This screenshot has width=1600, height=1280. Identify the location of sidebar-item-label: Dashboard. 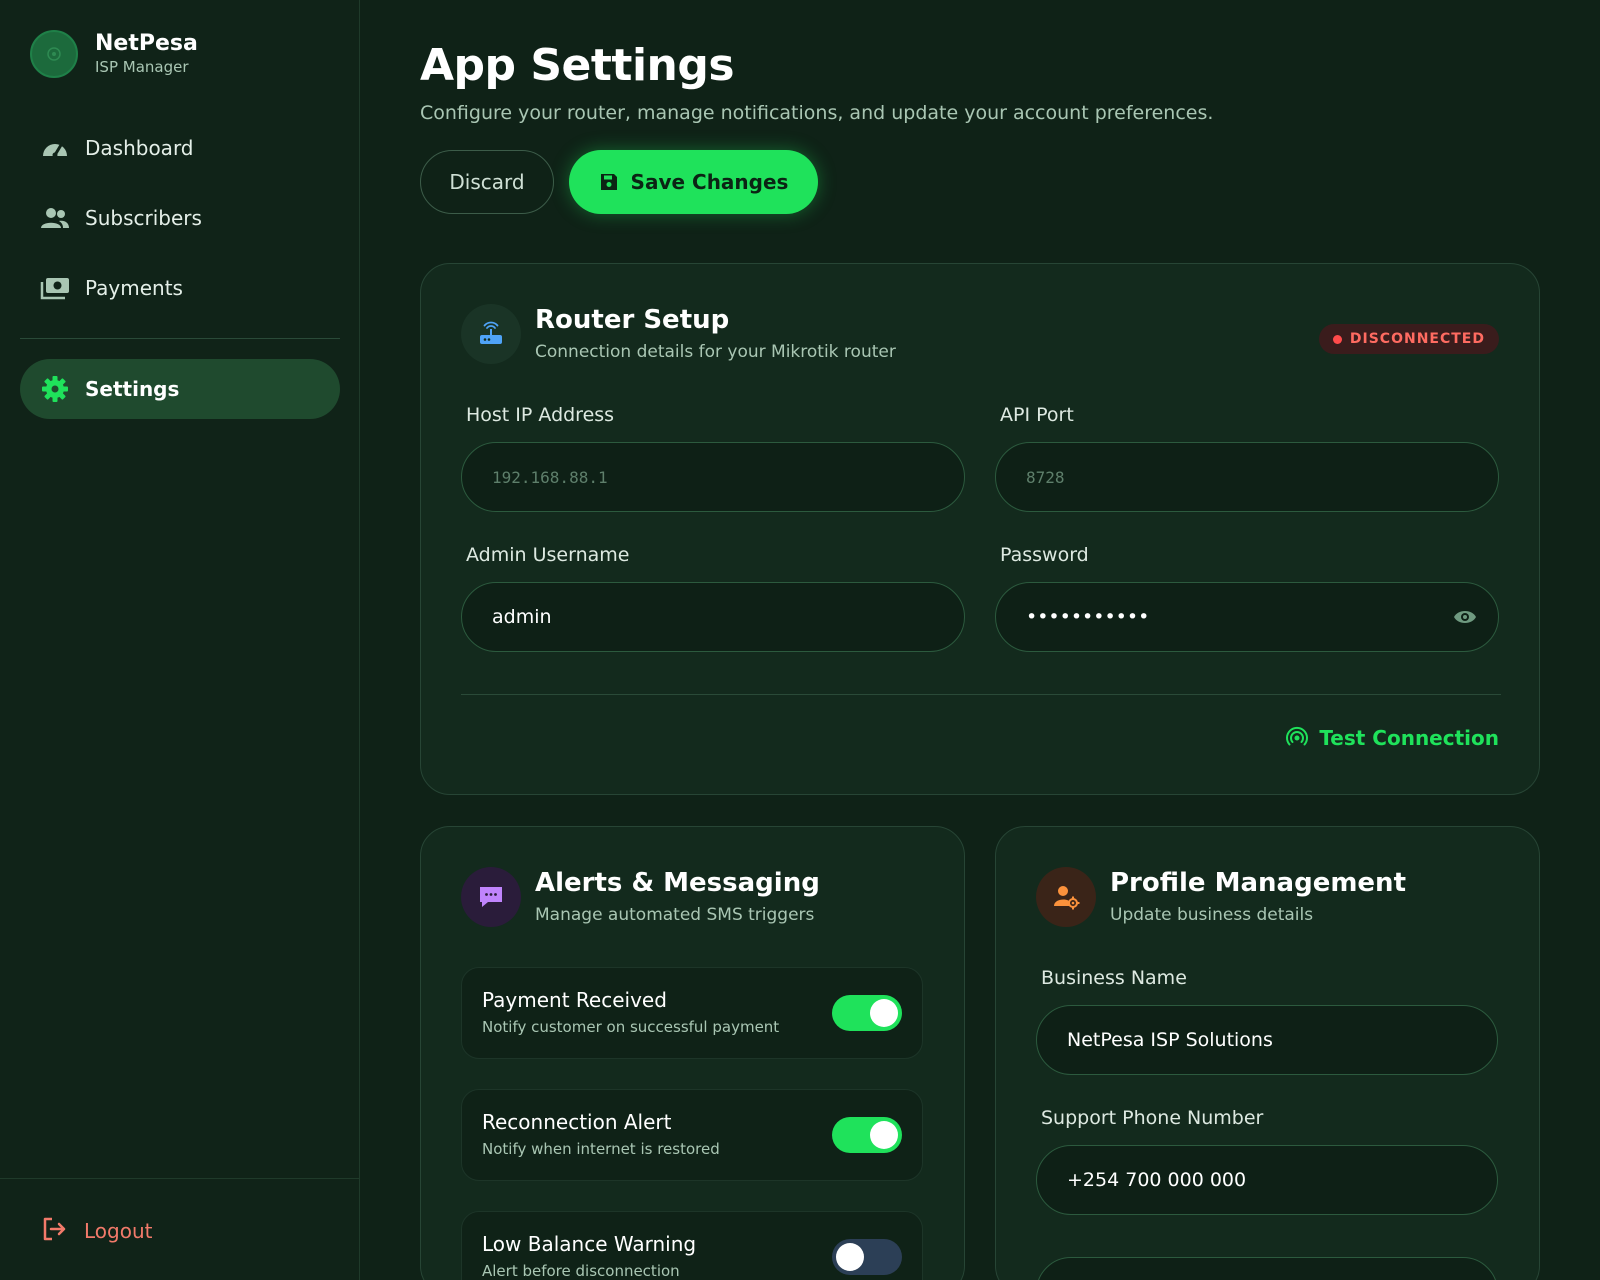
(139, 148).